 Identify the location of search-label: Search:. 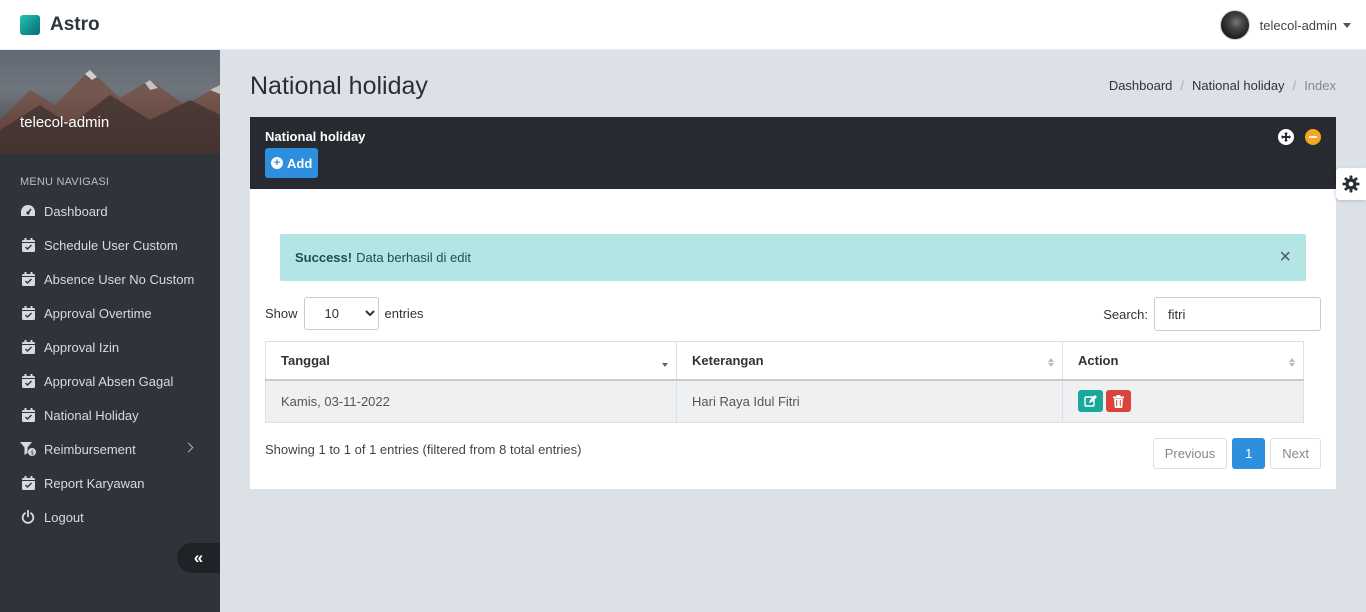
(1125, 314).